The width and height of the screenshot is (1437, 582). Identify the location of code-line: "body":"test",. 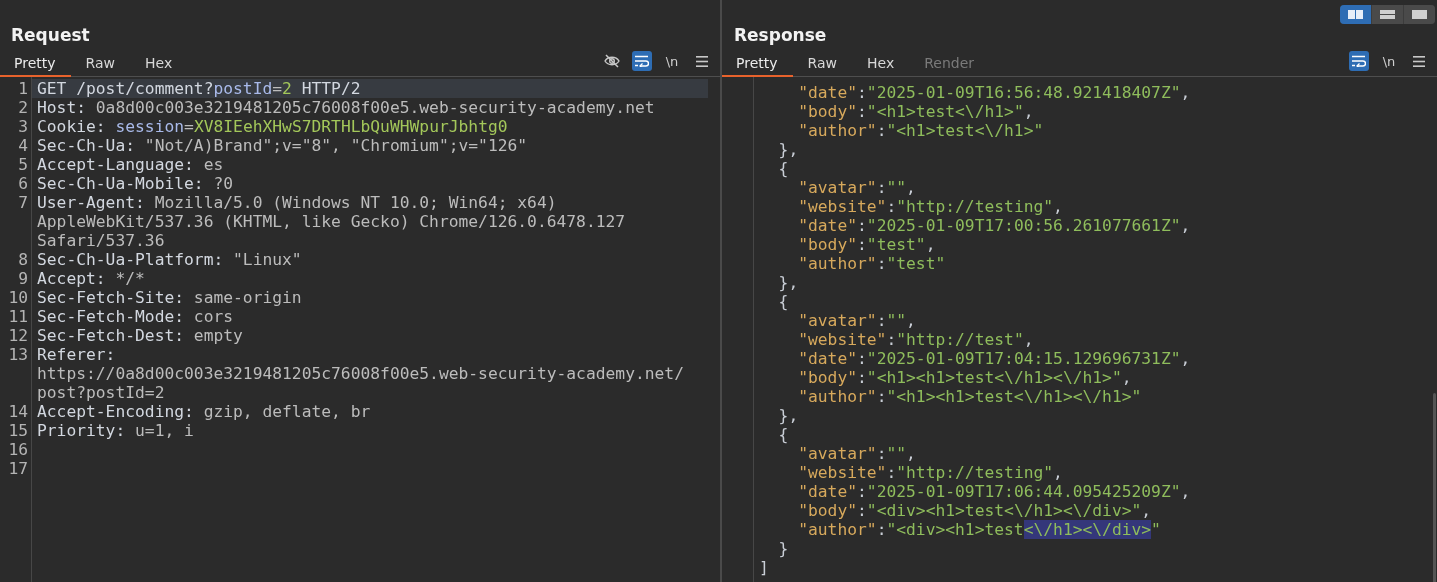
(867, 244).